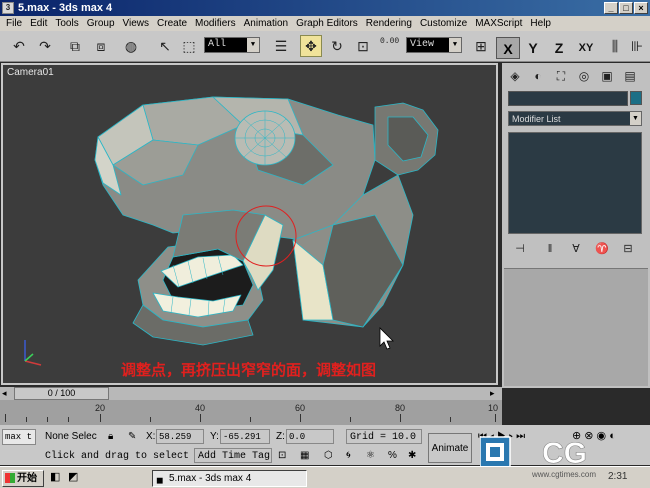  Describe the element at coordinates (550, 249) in the screenshot. I see `show-end-result-icon: ‖` at that location.